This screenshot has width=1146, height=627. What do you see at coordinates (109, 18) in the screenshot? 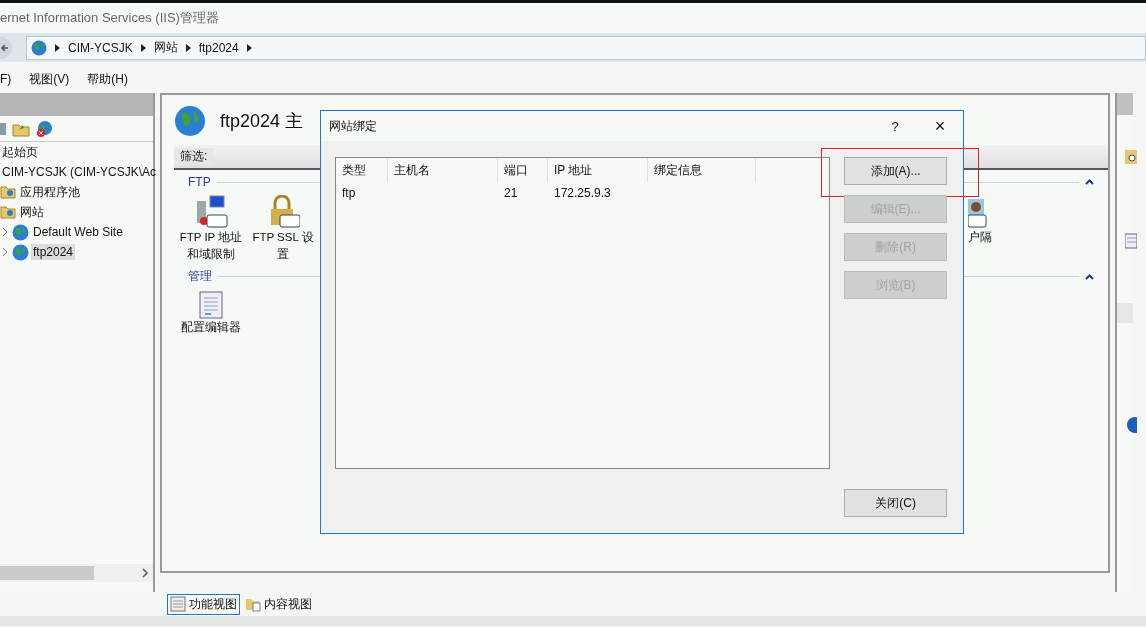
I see `window-title: ernet Information Services (IIS)管理器` at bounding box center [109, 18].